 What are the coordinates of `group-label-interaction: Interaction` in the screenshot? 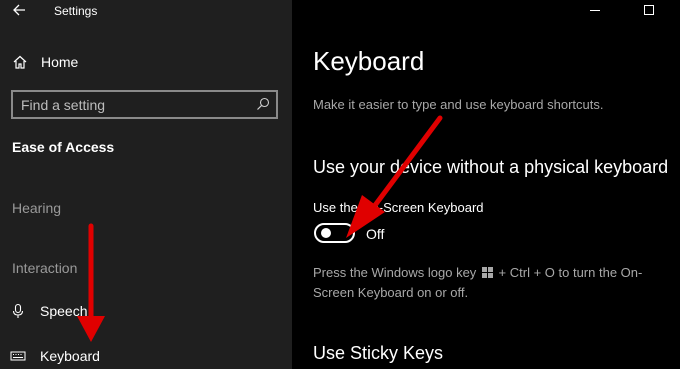 It's located at (45, 268).